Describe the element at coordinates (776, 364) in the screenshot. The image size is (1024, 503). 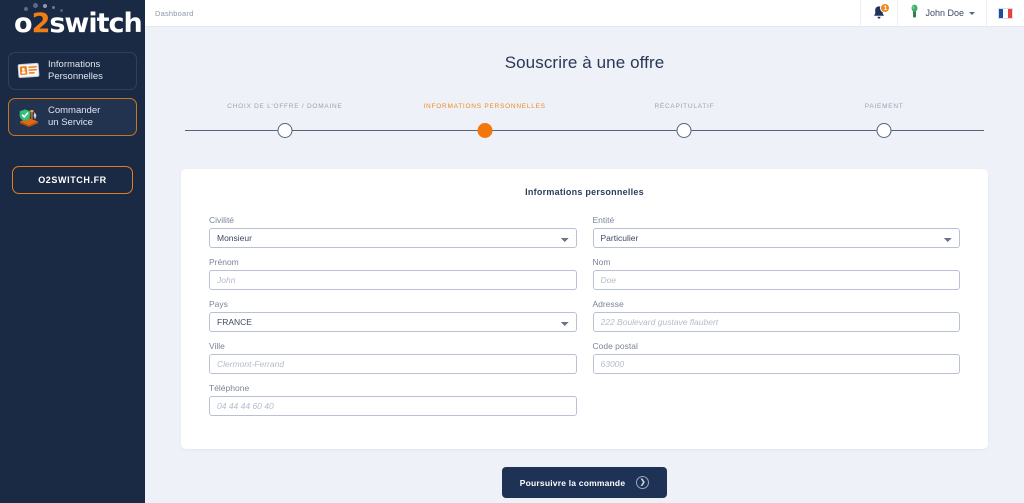
I see `code-postal-input` at that location.